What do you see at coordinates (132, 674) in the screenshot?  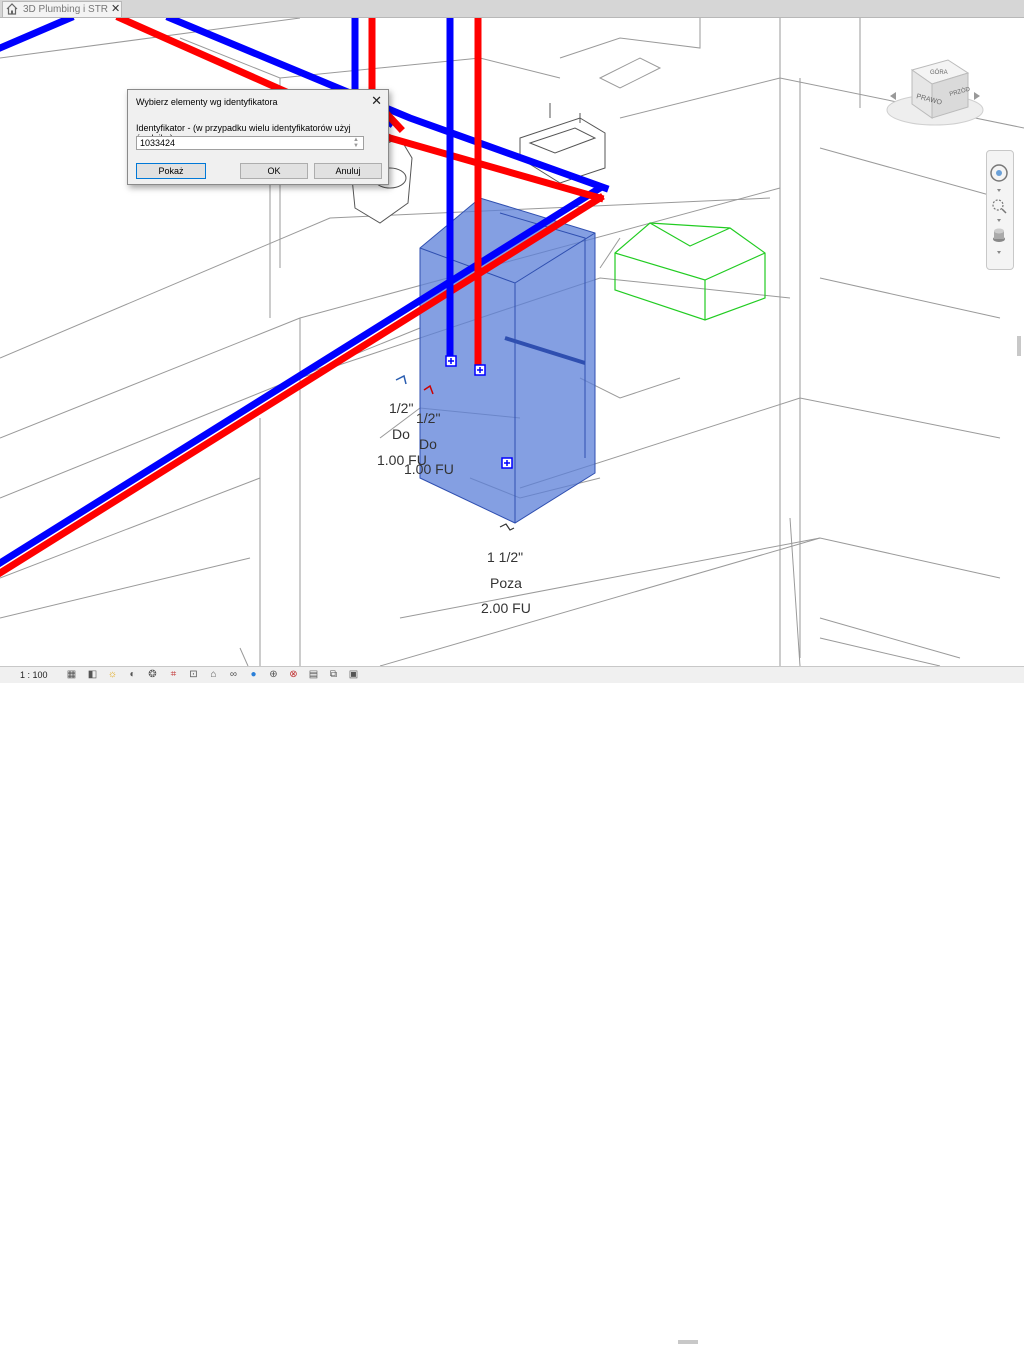 I see `shadows-icon: ◐` at bounding box center [132, 674].